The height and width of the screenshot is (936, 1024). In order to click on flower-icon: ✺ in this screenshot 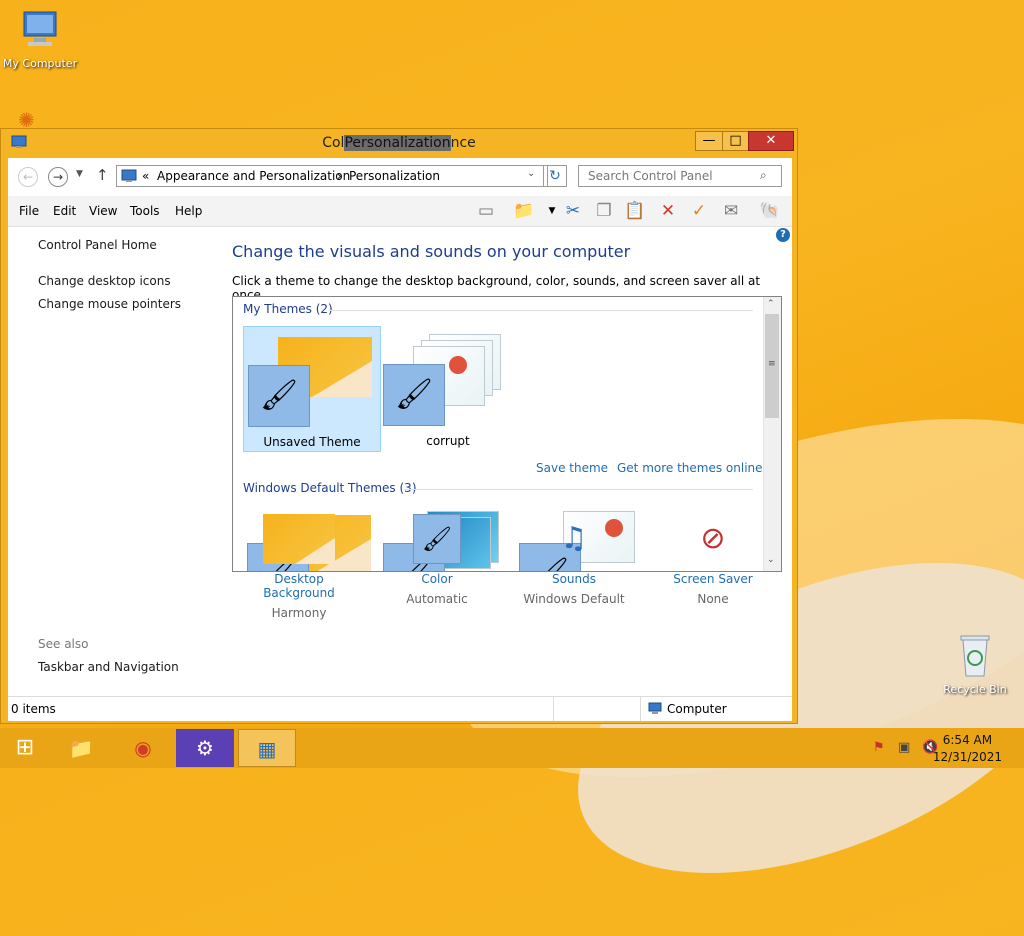, I will do `click(26, 120)`.